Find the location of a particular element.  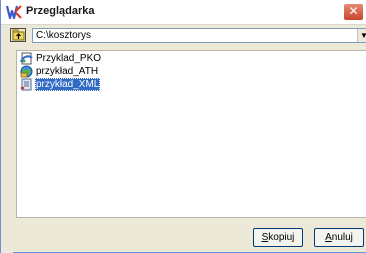

app-logo-icon is located at coordinates (13, 12).